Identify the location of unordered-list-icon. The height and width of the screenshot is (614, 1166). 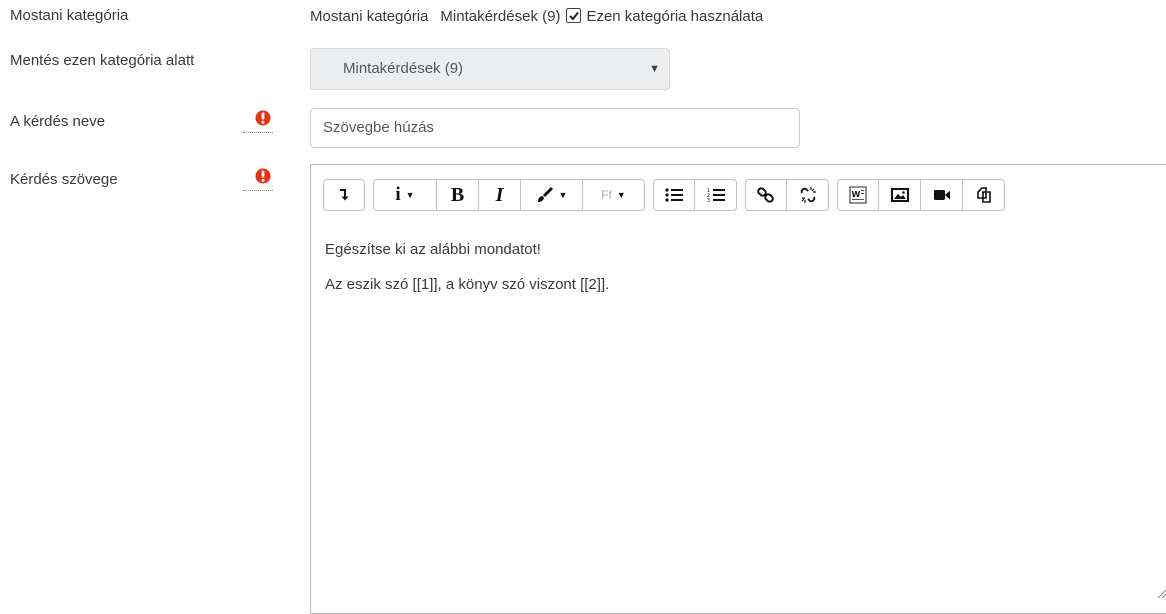
(674, 195).